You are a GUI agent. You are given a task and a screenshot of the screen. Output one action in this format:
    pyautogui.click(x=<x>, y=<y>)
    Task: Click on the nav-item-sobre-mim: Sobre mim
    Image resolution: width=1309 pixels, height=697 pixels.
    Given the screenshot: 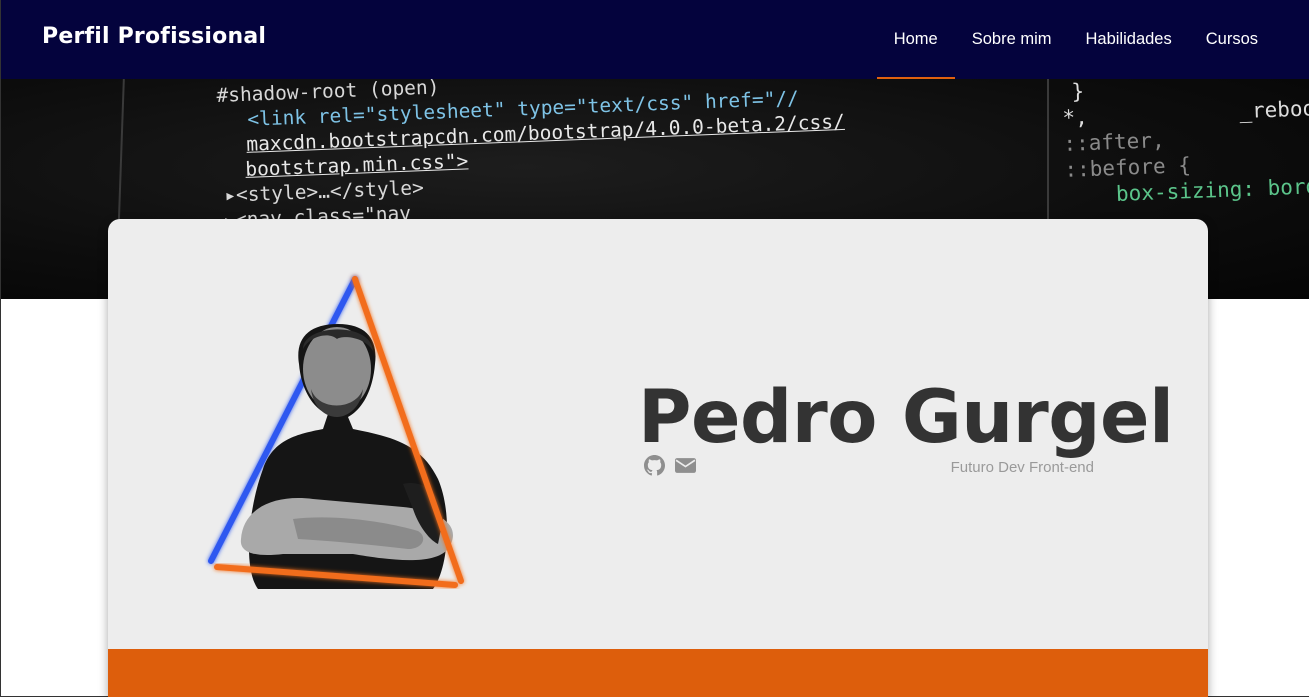 What is the action you would take?
    pyautogui.click(x=1012, y=39)
    